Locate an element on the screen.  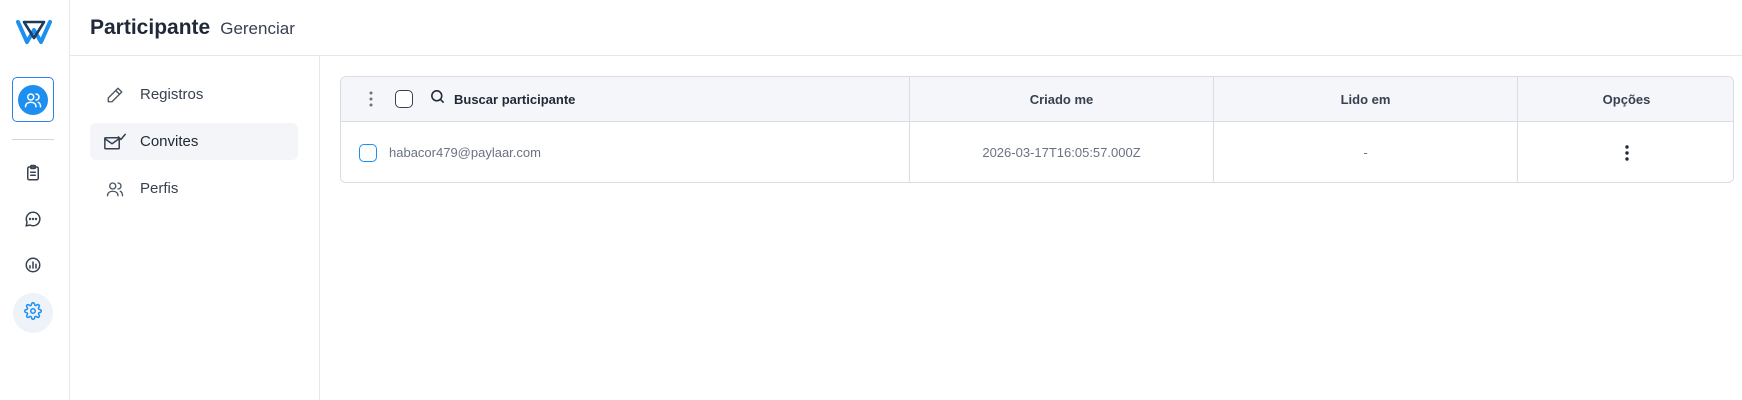
mail-check-icon is located at coordinates (115, 142).